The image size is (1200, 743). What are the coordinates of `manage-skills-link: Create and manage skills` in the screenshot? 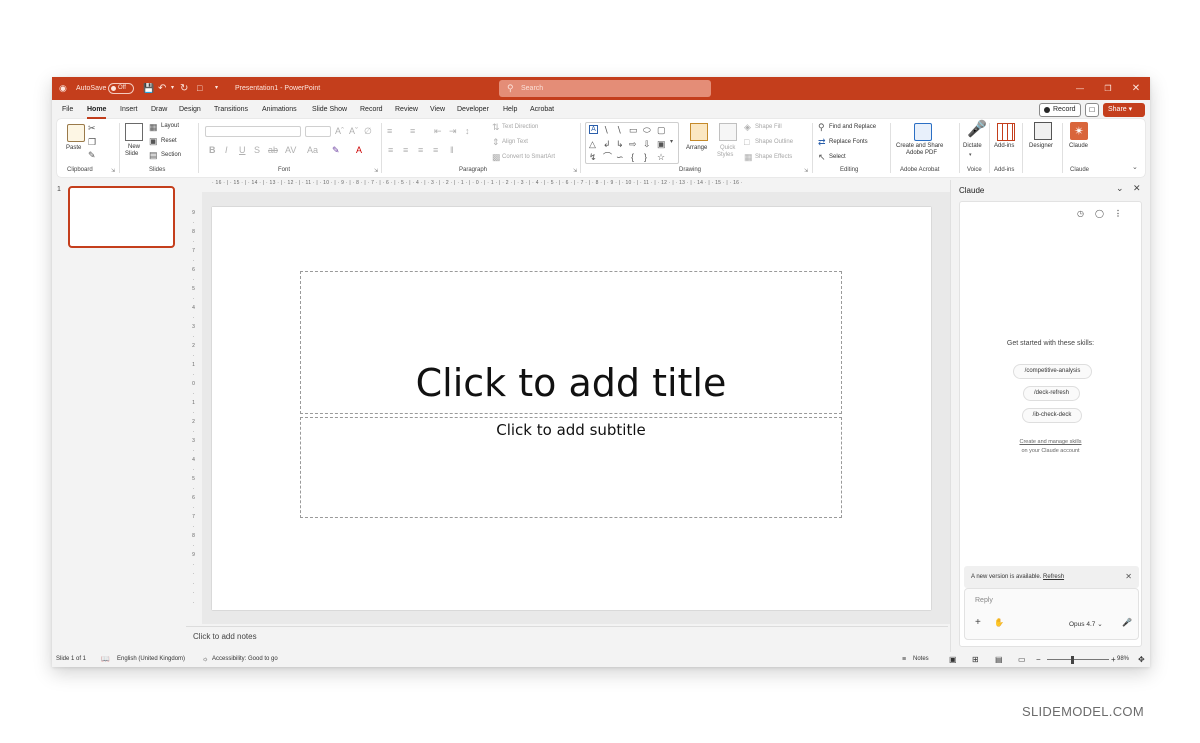 It's located at (1050, 442).